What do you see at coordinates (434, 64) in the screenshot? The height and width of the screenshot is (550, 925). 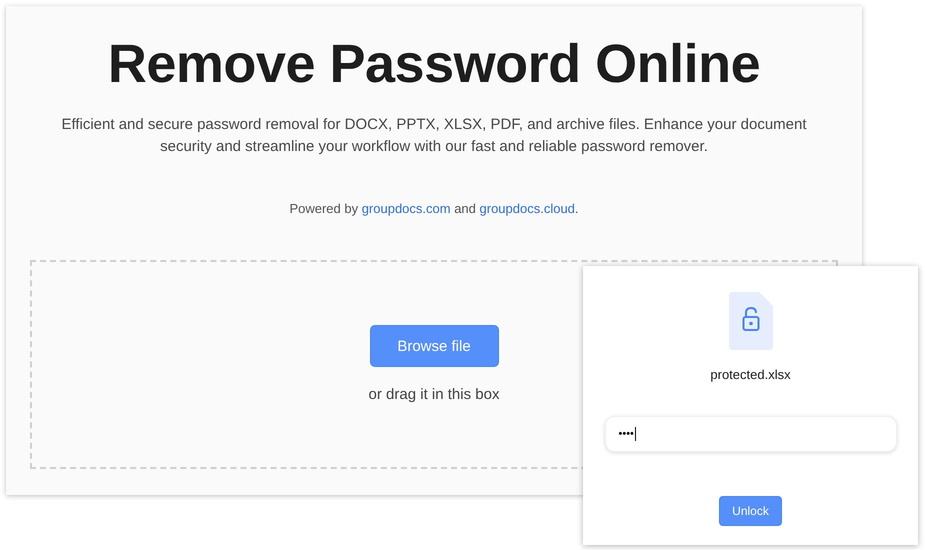 I see `page-title: Remove Password Online` at bounding box center [434, 64].